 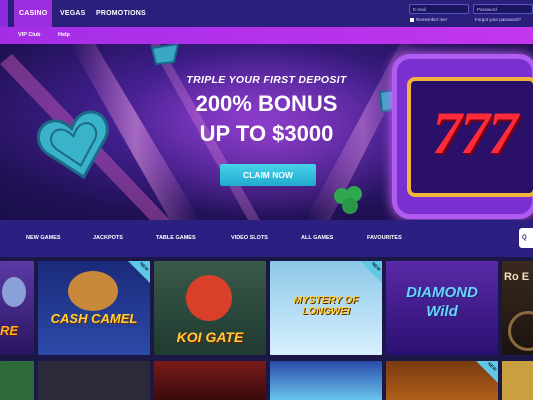 What do you see at coordinates (17, 308) in the screenshot?
I see `game-tile: RE` at bounding box center [17, 308].